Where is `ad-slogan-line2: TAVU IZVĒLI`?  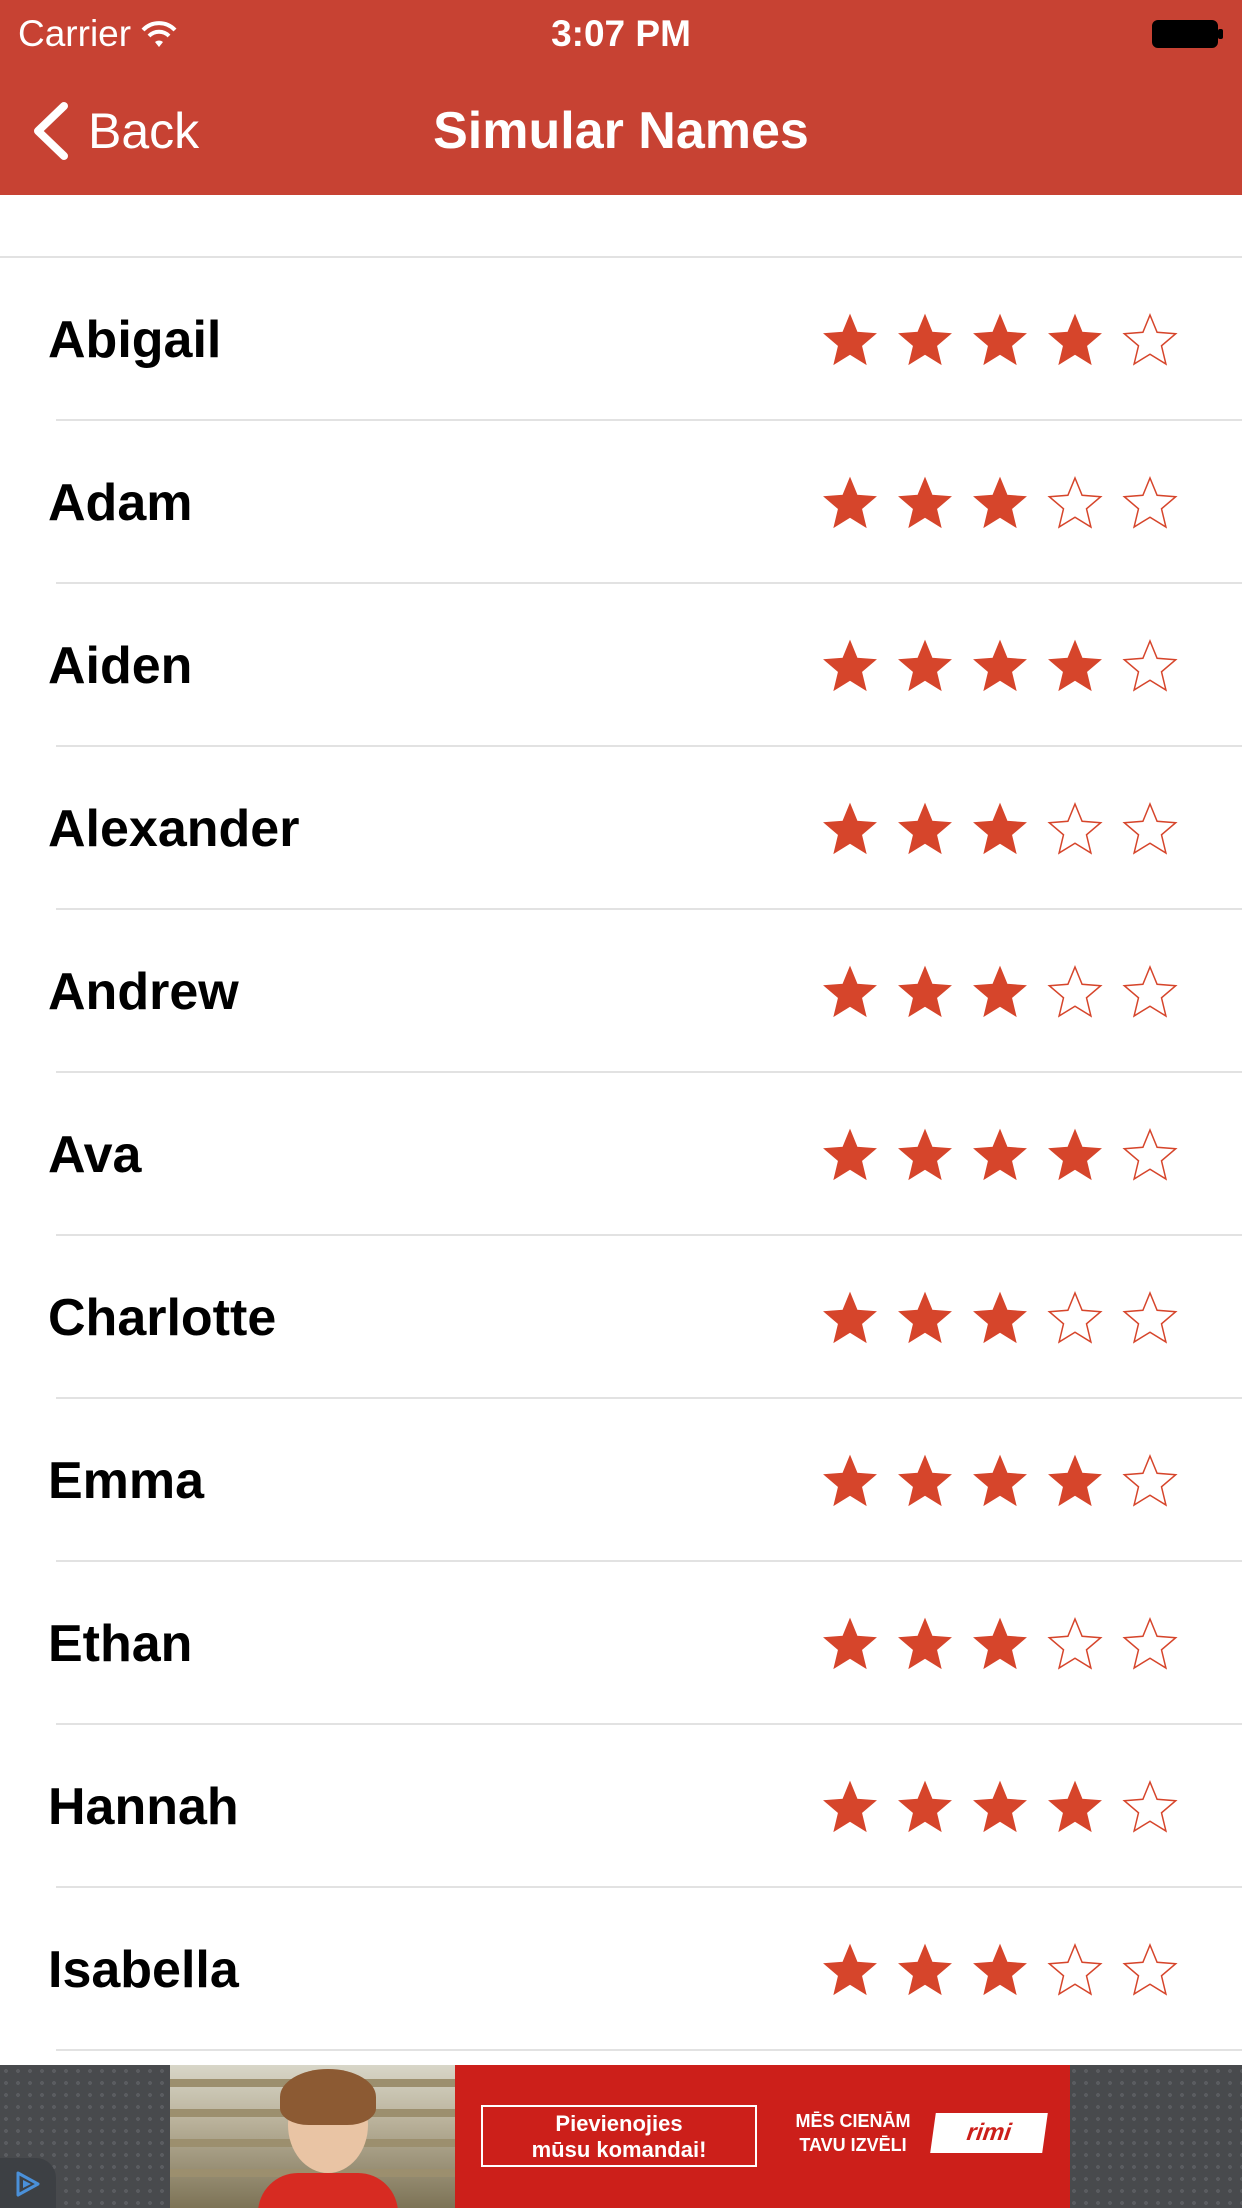 ad-slogan-line2: TAVU IZVĒLI is located at coordinates (853, 2145).